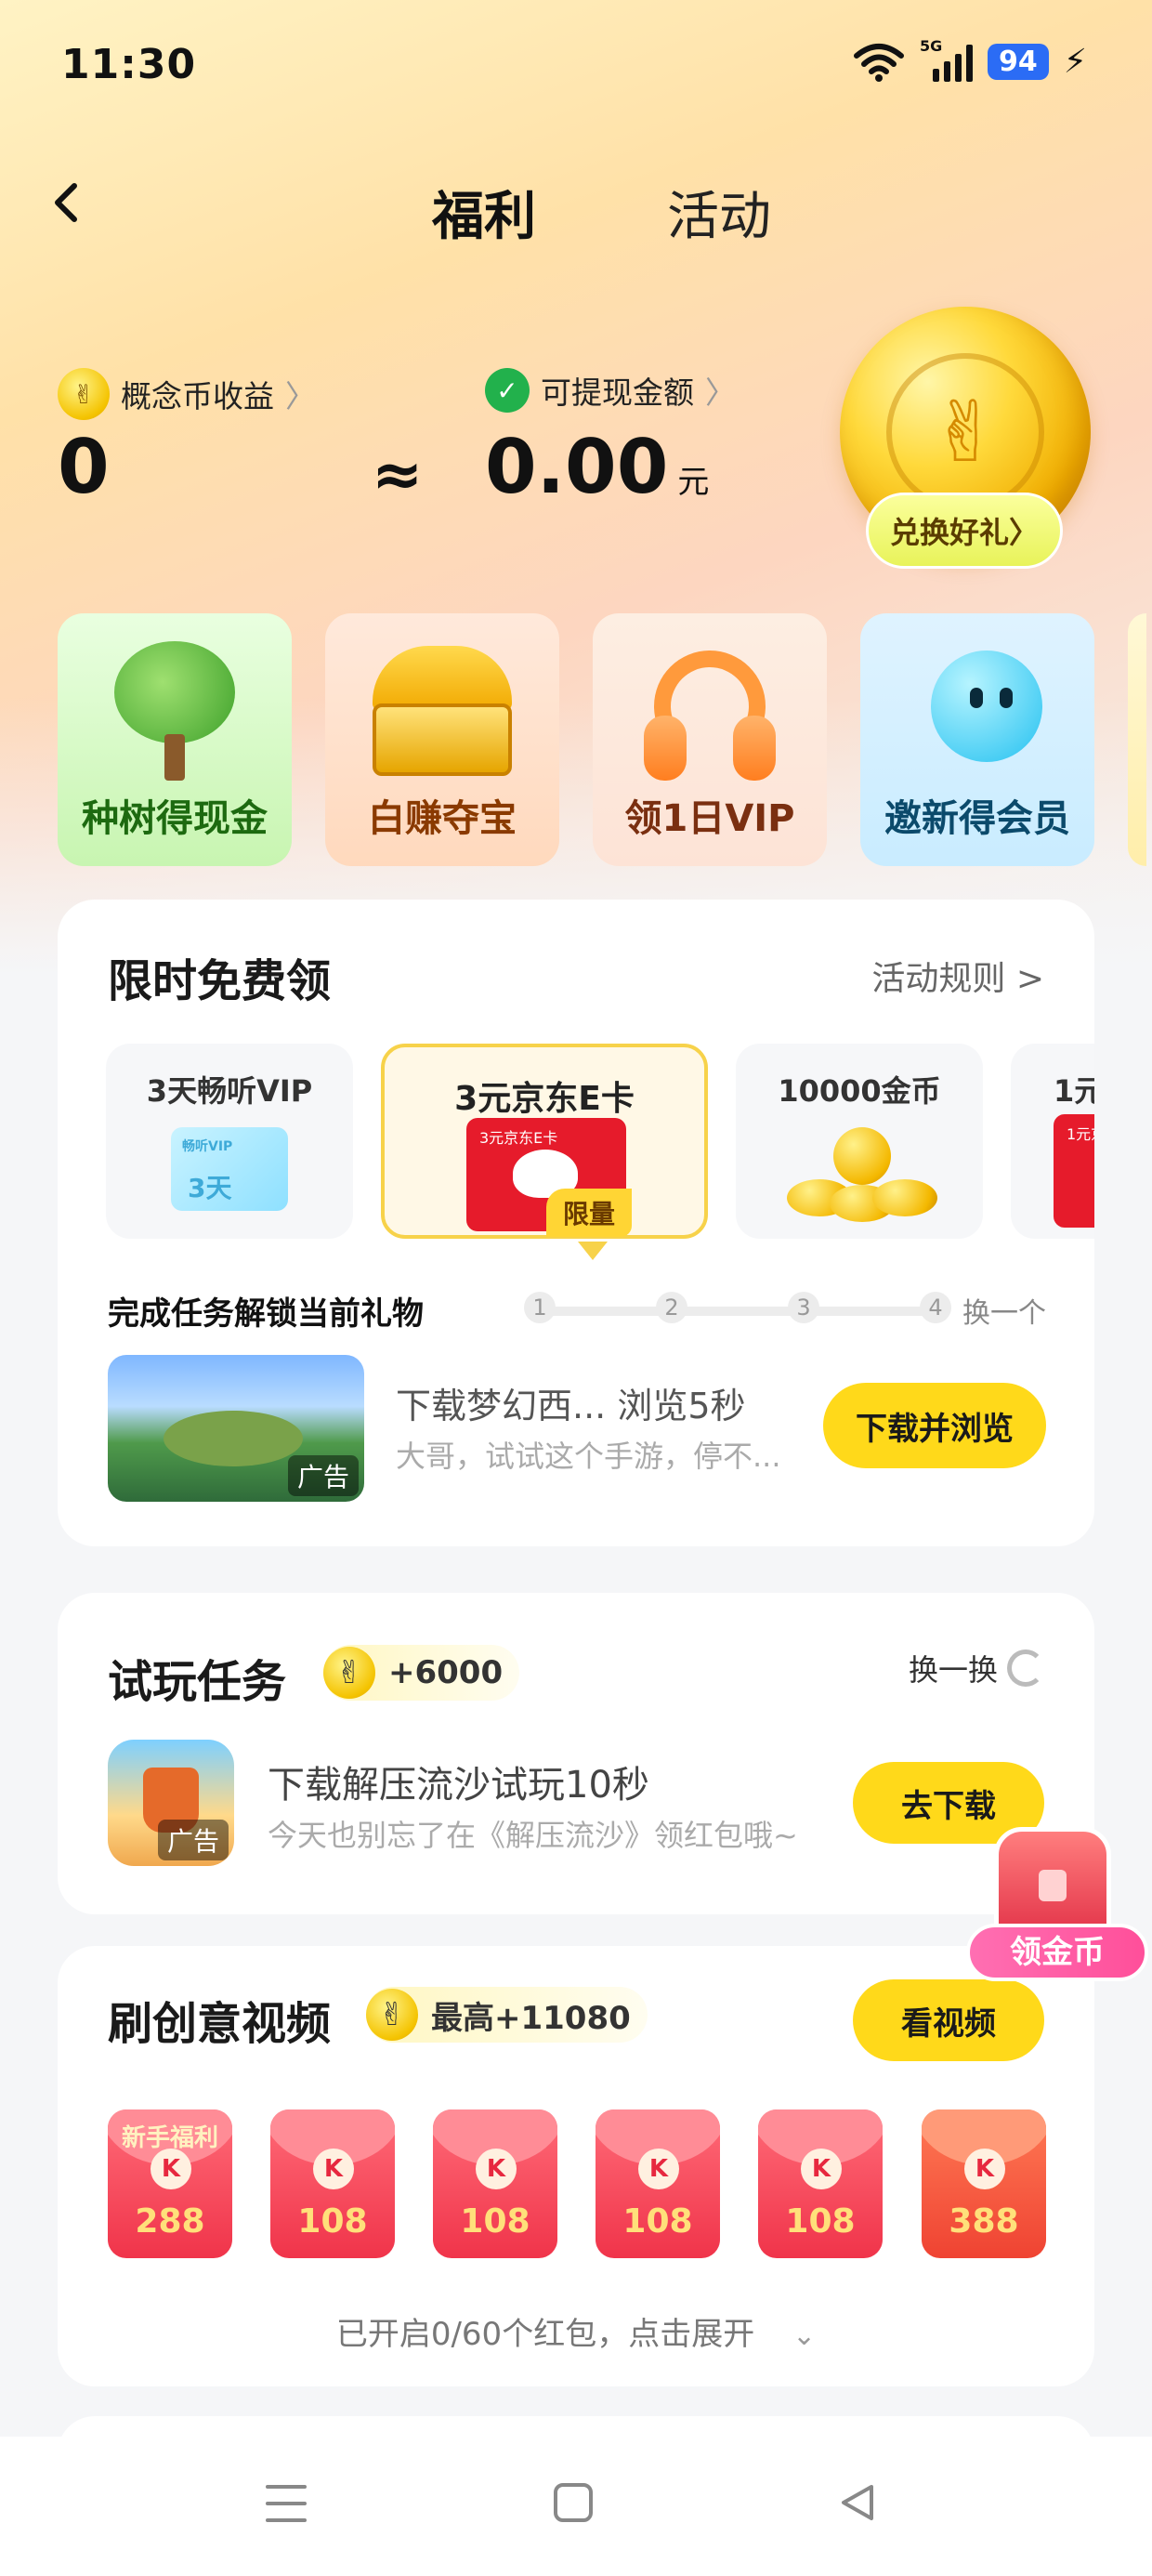 The width and height of the screenshot is (1152, 2576). I want to click on quick-card-plant-tree: 种树得现金, so click(175, 739).